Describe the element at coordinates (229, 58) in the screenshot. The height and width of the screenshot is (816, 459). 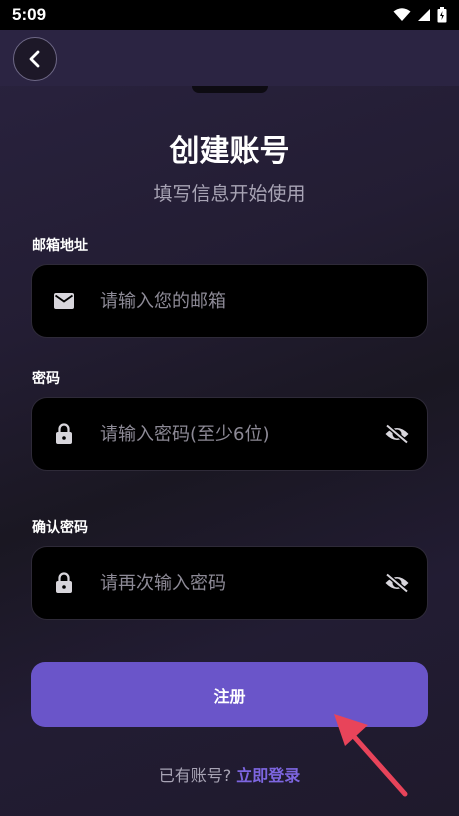
I see `app-bar` at that location.